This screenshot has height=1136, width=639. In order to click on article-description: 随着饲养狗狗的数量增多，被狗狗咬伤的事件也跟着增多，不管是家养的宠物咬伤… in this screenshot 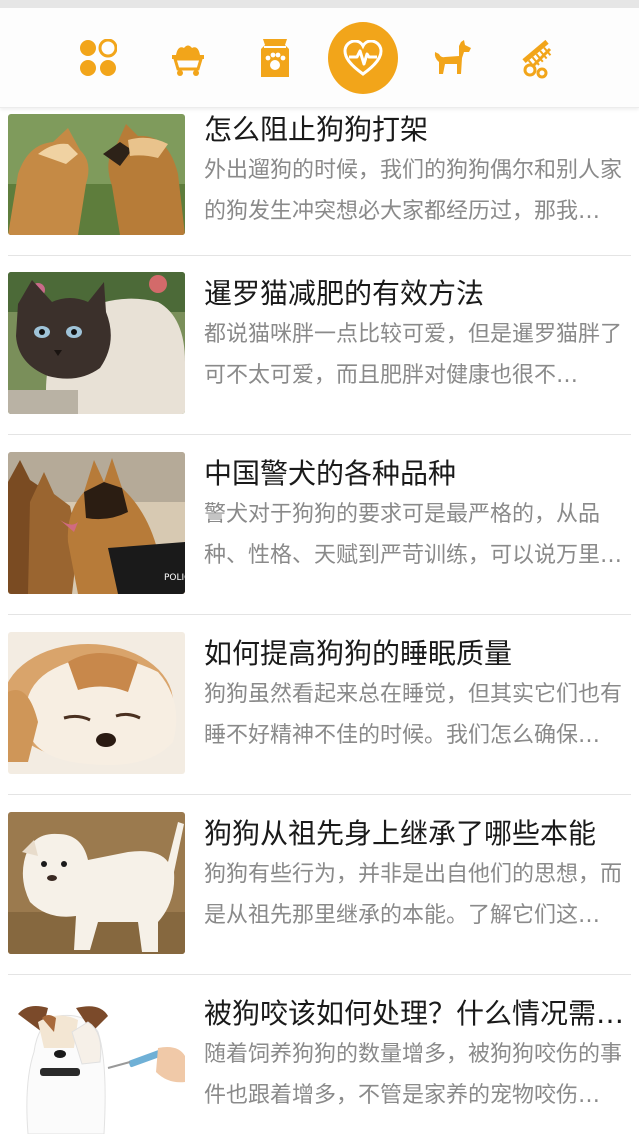, I will do `click(413, 1075)`.